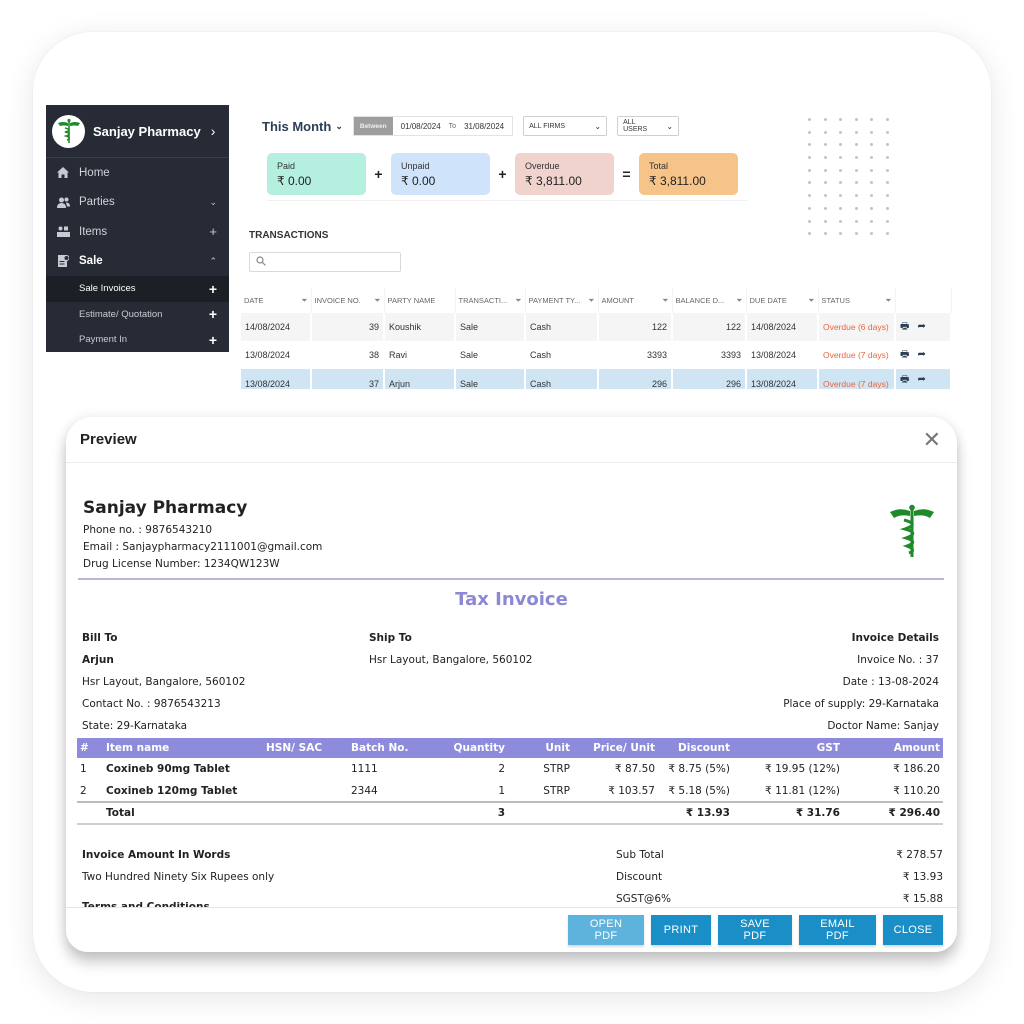 This screenshot has width=1024, height=1024. What do you see at coordinates (137, 262) in the screenshot?
I see `sidebar-item-sale: Sale ⌃` at bounding box center [137, 262].